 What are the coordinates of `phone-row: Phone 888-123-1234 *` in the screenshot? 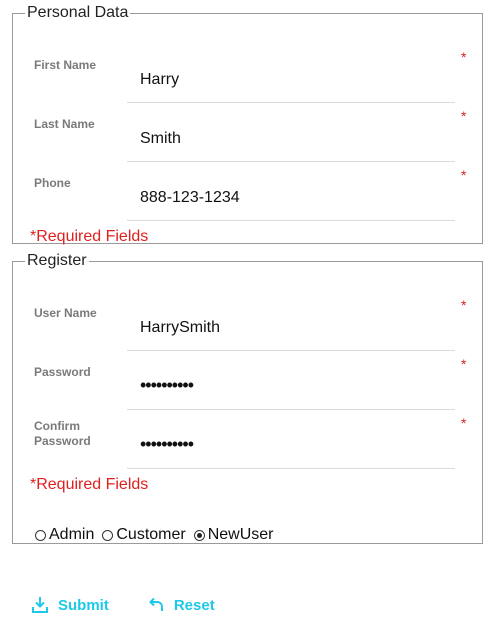 It's located at (247, 186).